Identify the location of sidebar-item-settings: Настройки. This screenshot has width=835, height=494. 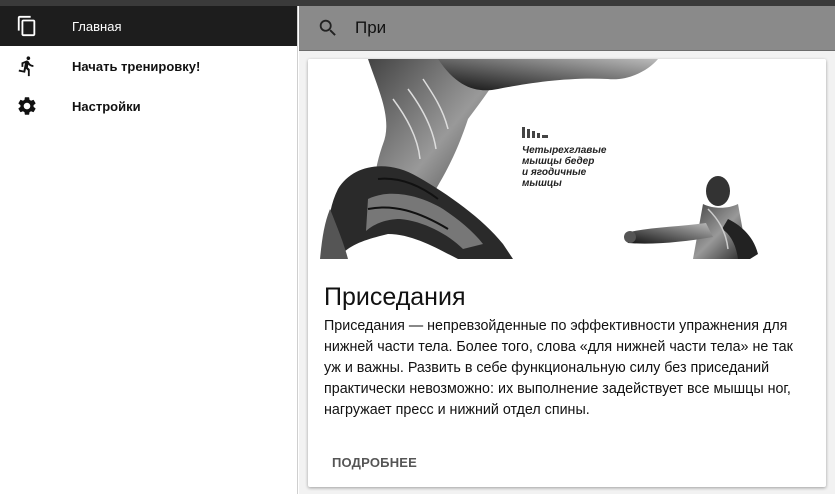
(148, 106).